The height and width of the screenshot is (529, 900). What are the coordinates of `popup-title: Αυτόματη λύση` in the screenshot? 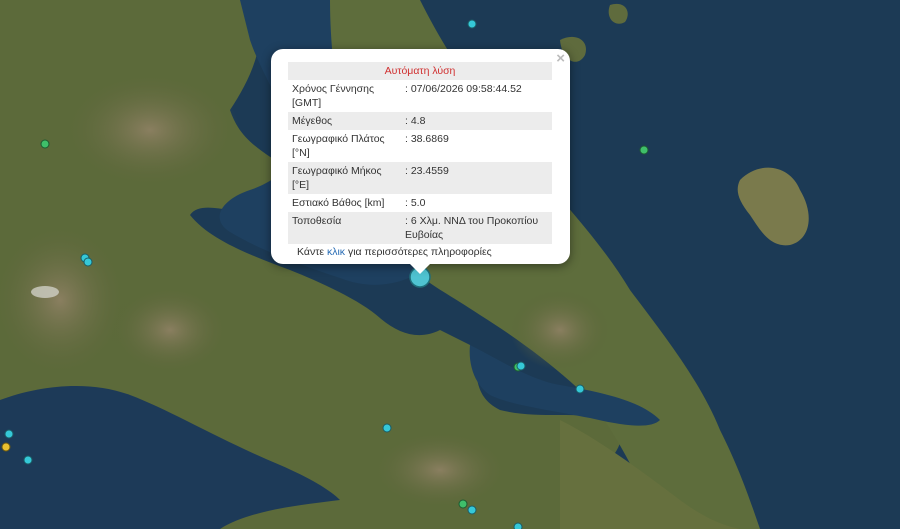 It's located at (420, 71).